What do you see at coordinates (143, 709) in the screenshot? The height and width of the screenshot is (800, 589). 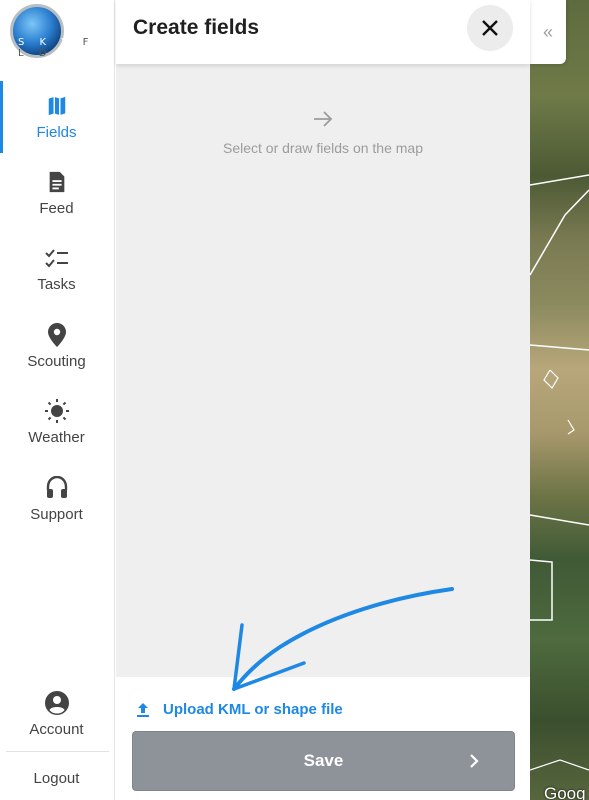 I see `upload-icon` at bounding box center [143, 709].